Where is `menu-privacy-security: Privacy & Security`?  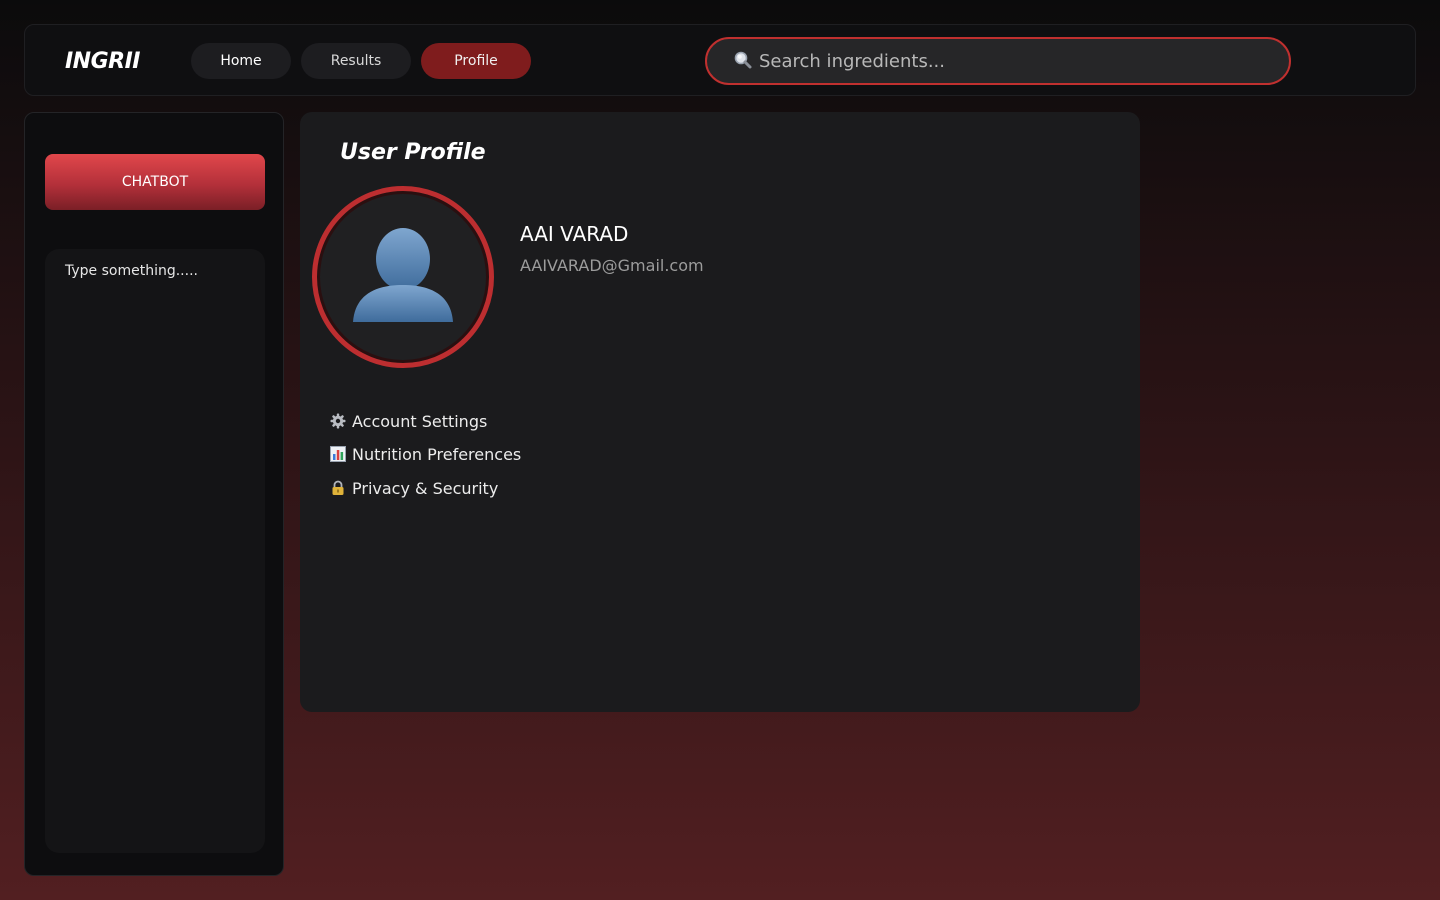
menu-privacy-security: Privacy & Security is located at coordinates (414, 488).